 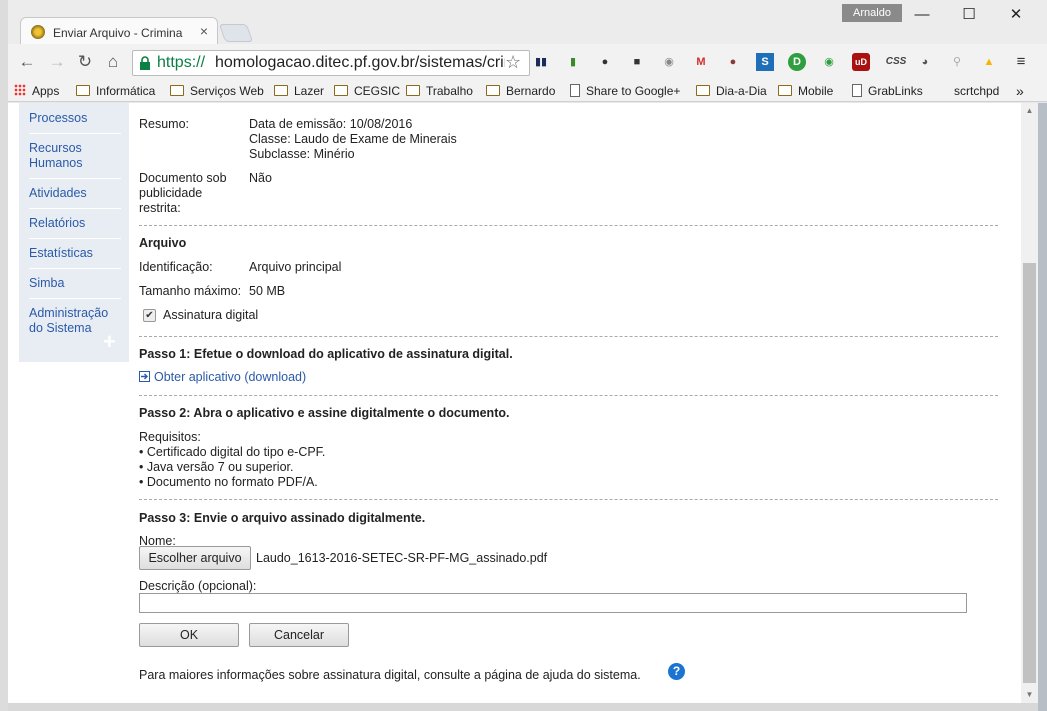 I want to click on bookmark-label: Share to Google+, so click(x=633, y=91).